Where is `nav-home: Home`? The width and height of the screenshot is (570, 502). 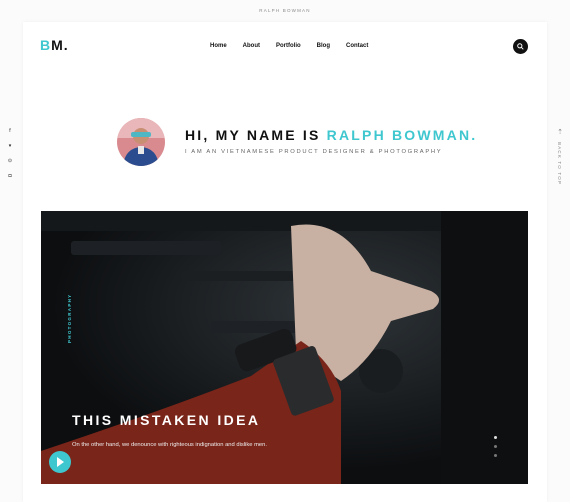 nav-home: Home is located at coordinates (218, 46).